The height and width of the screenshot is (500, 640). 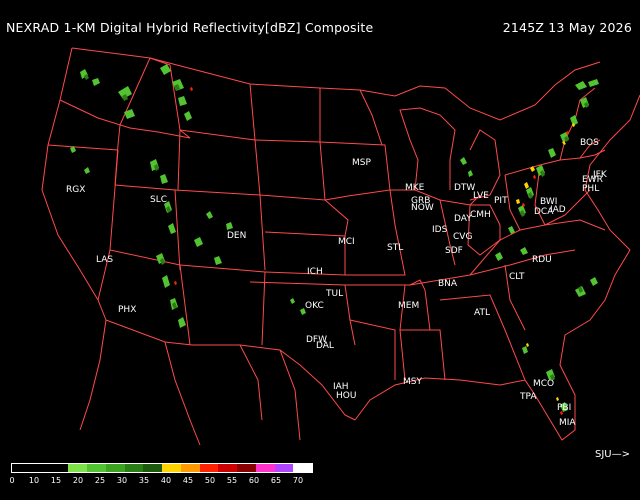 What do you see at coordinates (567, 27) in the screenshot?
I see `valid-time: 2145Z 13 May 2026` at bounding box center [567, 27].